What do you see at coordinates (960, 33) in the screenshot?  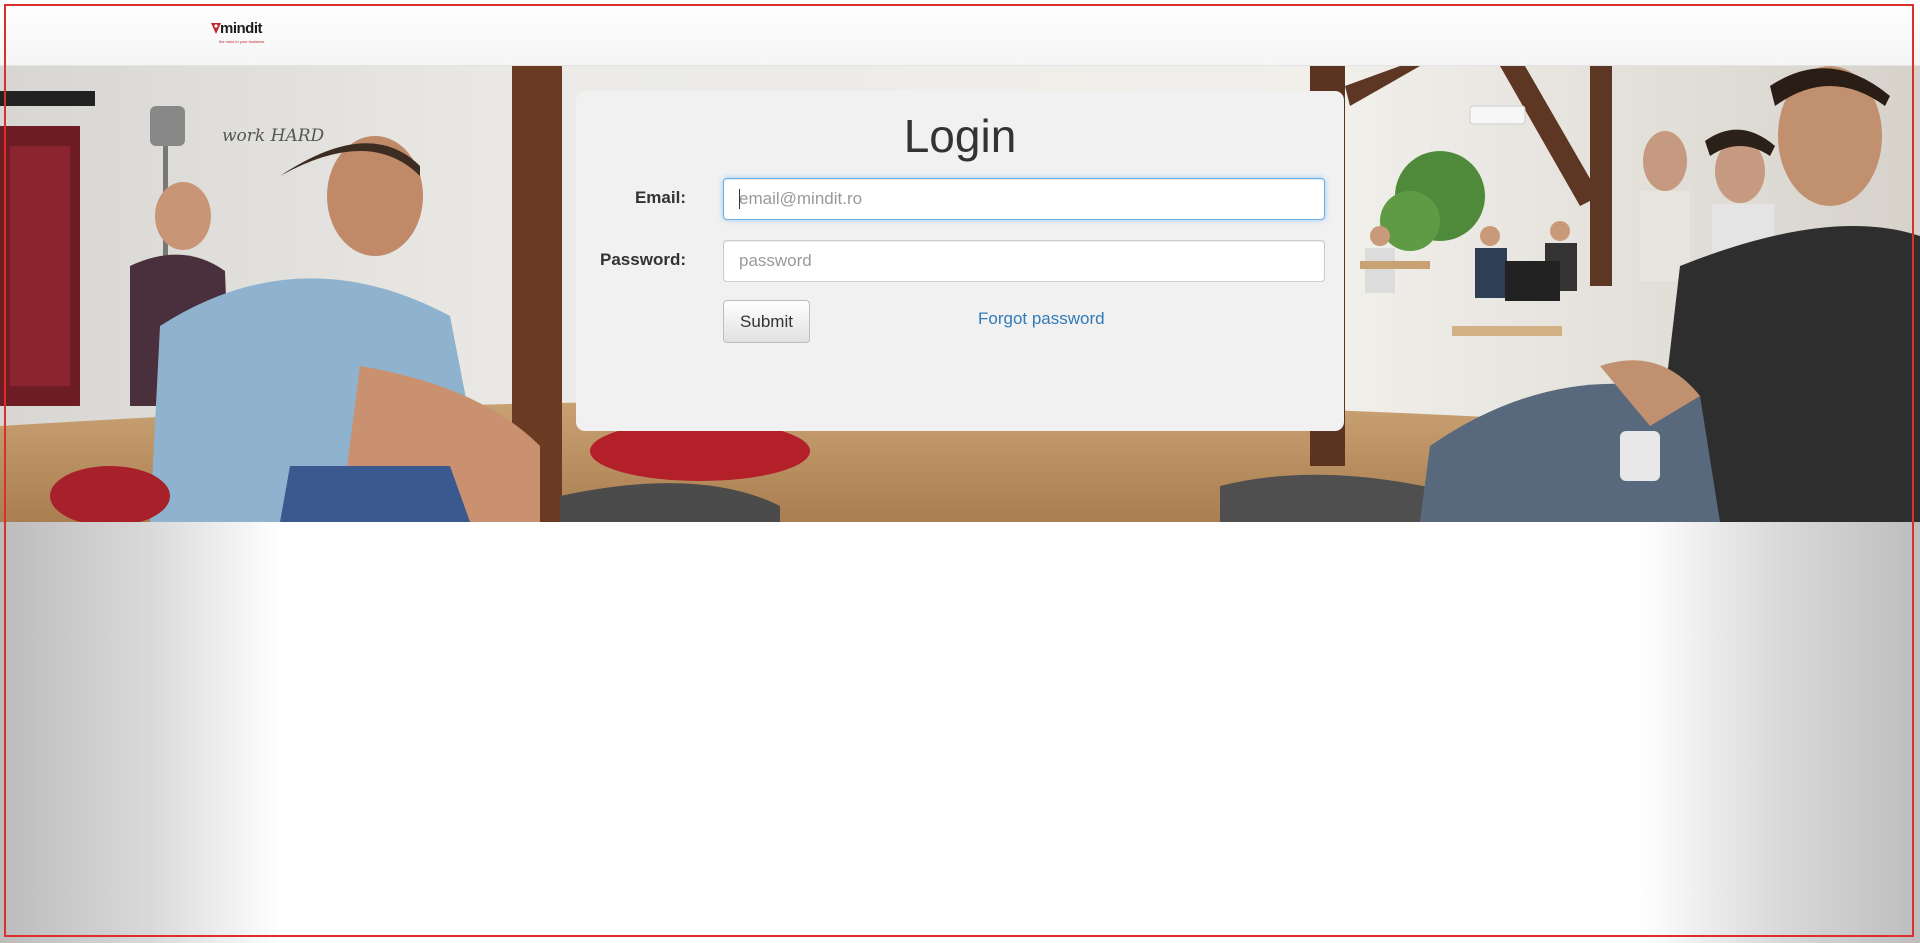 I see `top-navbar: mindit the mind in your business` at bounding box center [960, 33].